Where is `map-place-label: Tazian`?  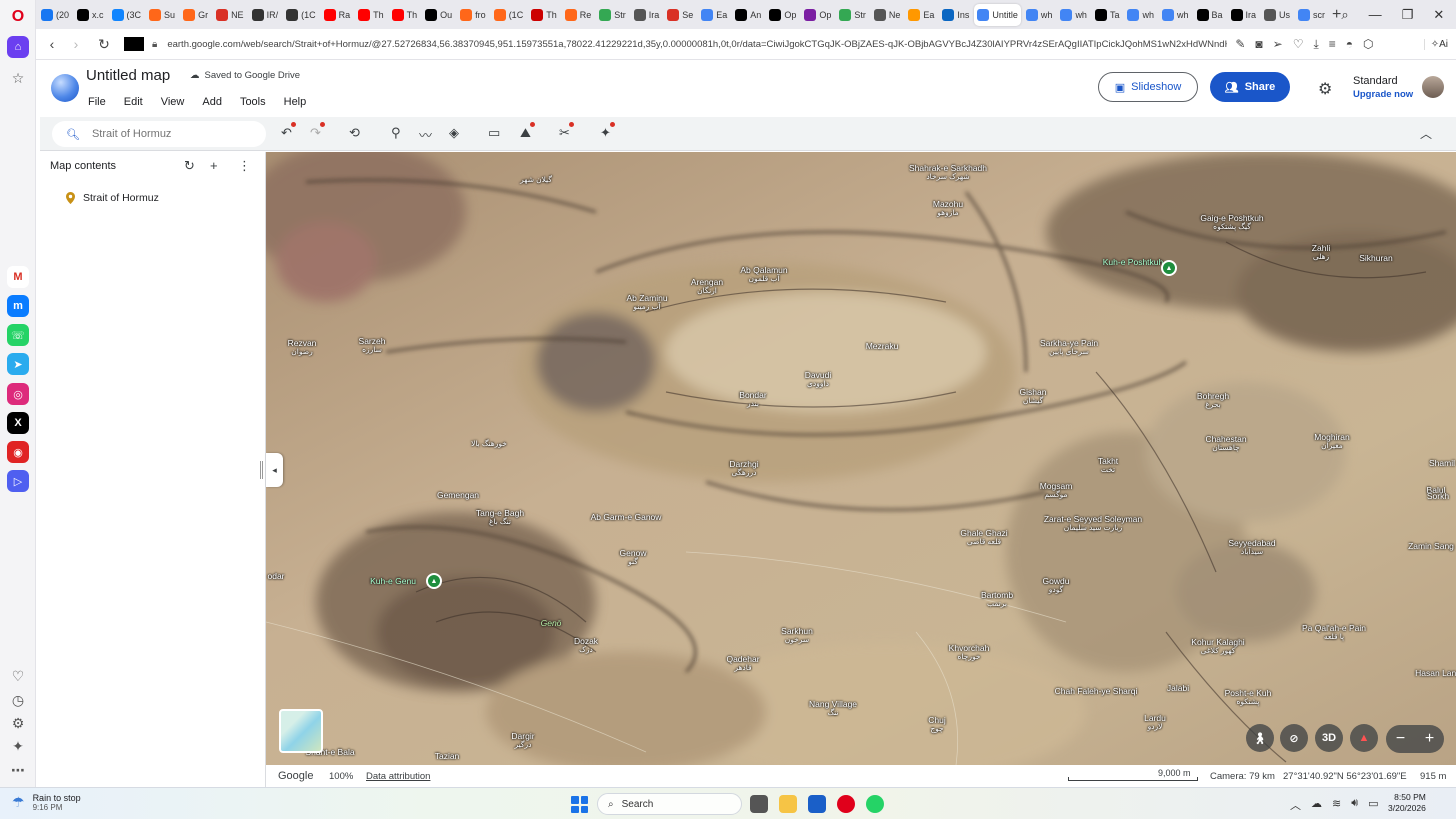
map-place-label: Tazian is located at coordinates (447, 756).